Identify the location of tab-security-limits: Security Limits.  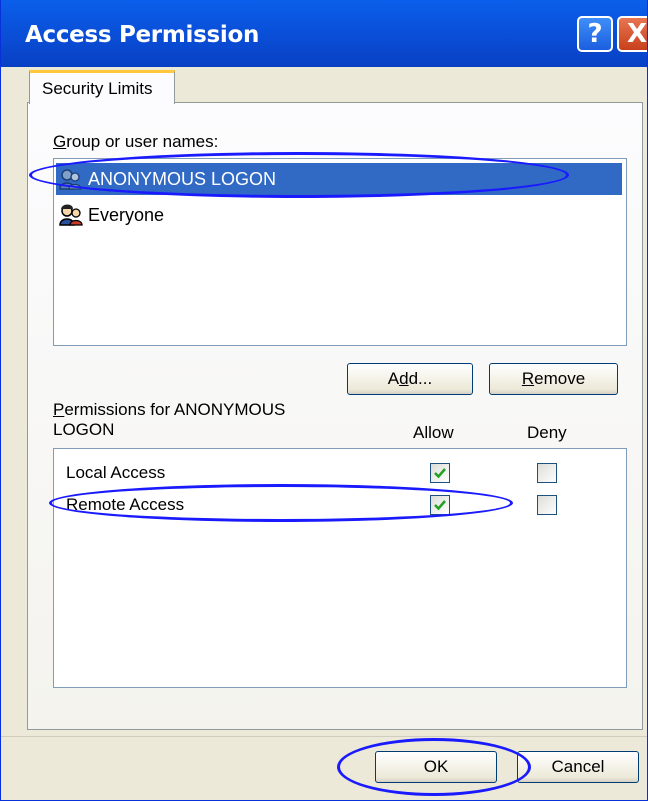
(102, 87).